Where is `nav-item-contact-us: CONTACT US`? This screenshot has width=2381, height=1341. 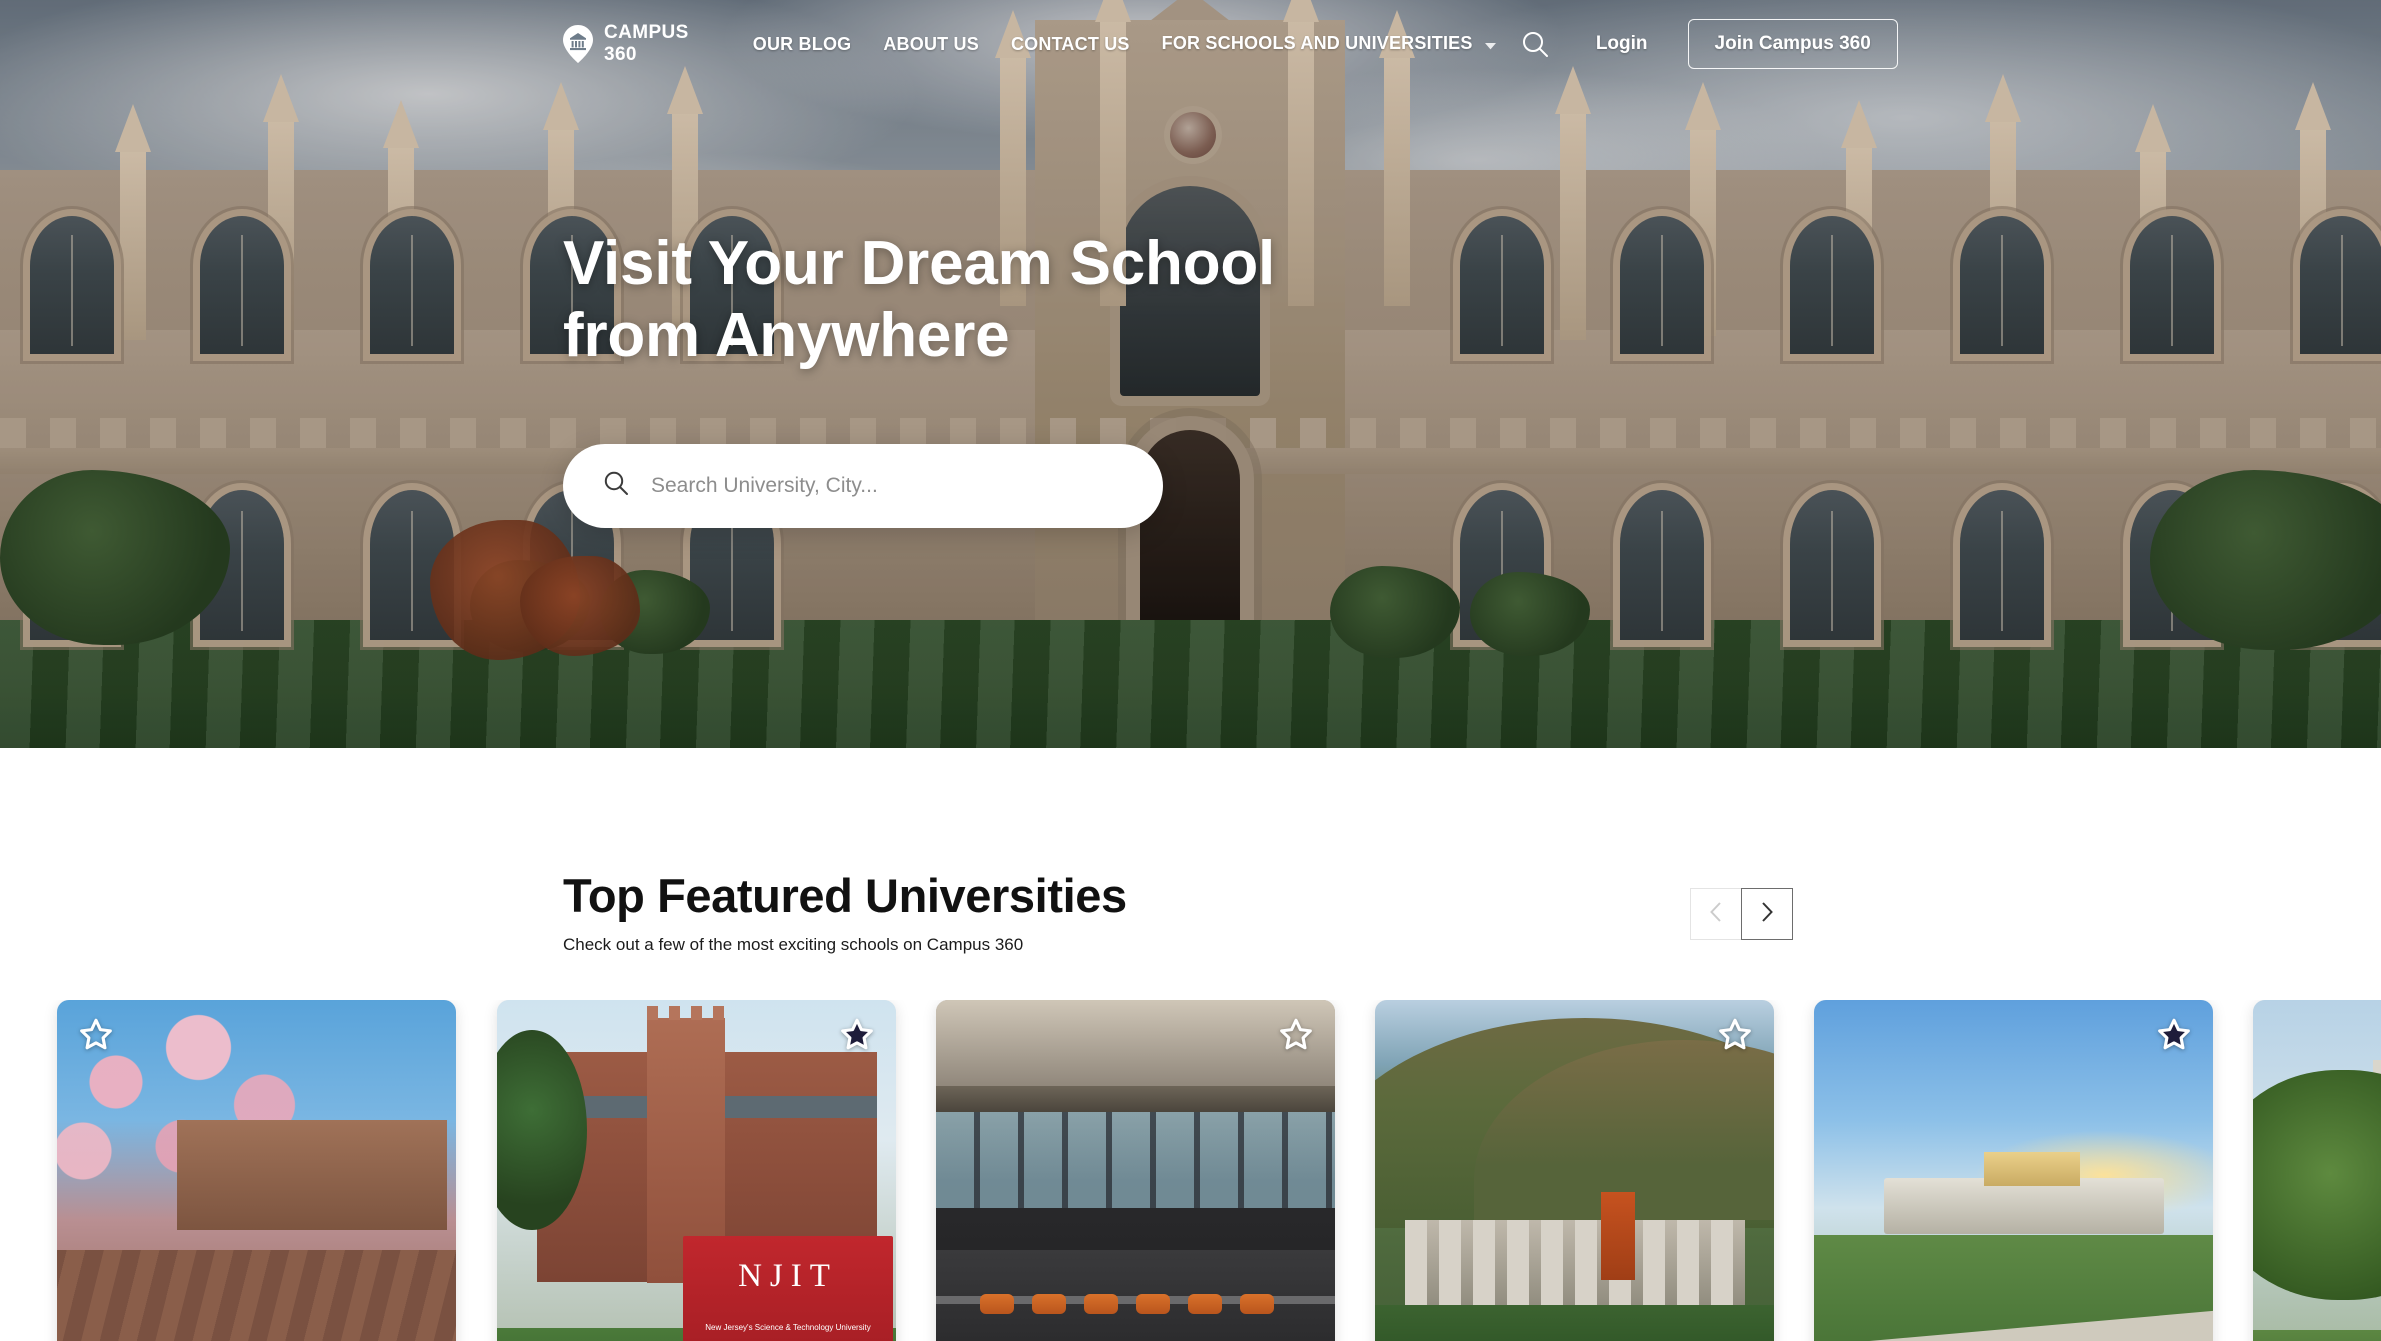 nav-item-contact-us: CONTACT US is located at coordinates (1070, 44).